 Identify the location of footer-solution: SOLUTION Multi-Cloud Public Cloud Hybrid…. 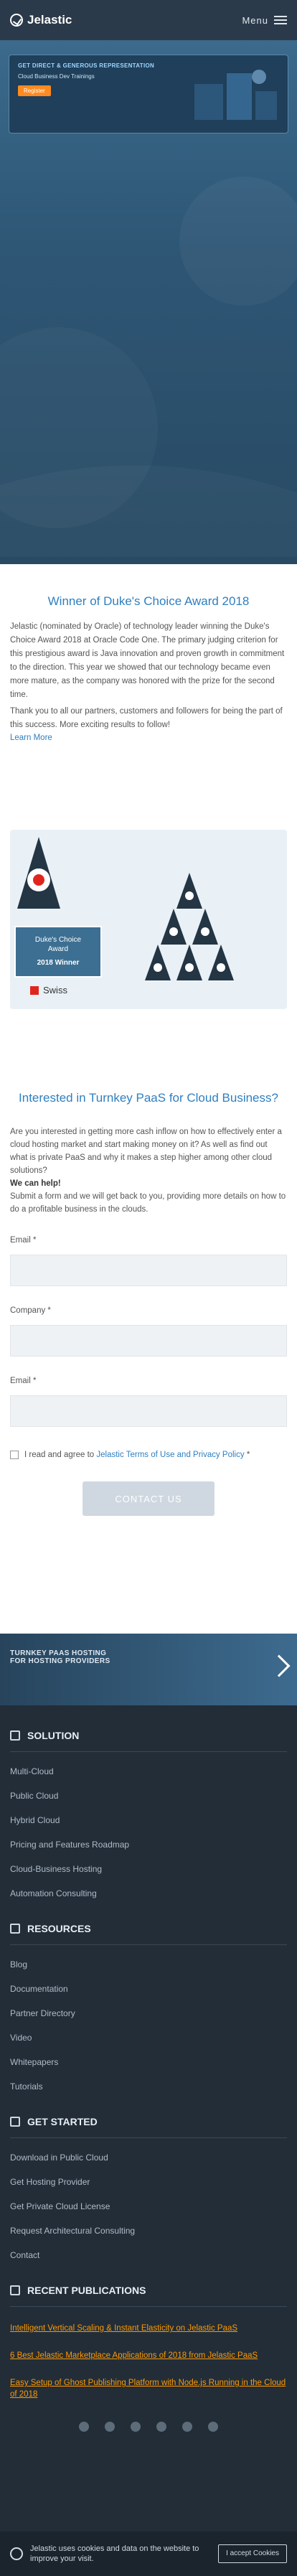
(148, 1814).